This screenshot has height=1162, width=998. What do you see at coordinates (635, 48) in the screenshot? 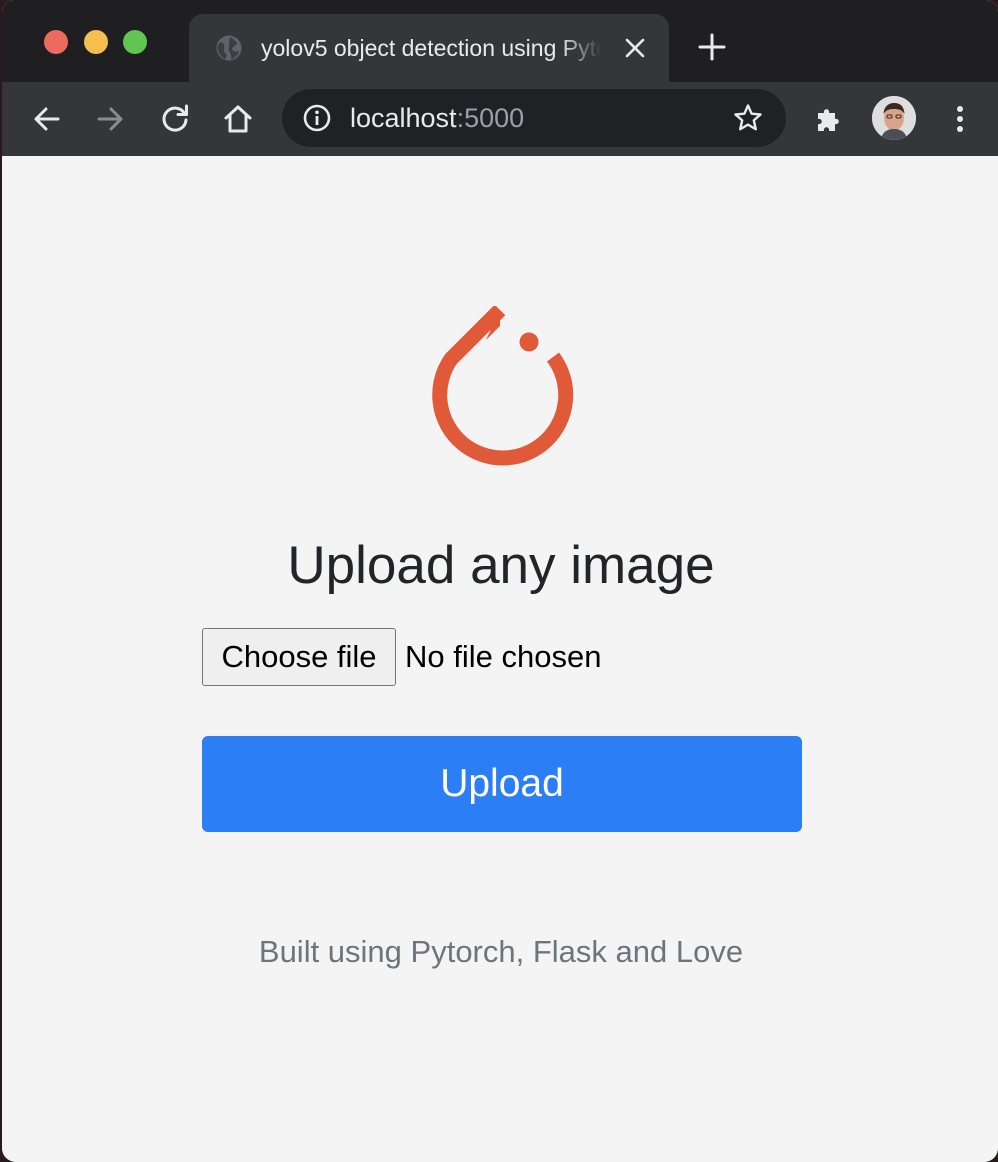
I see `close-icon` at bounding box center [635, 48].